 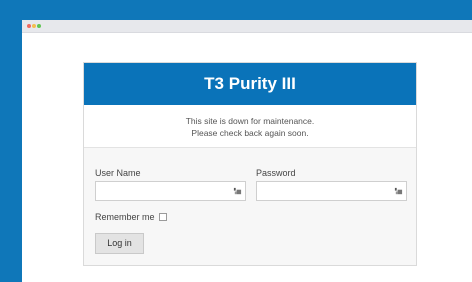 What do you see at coordinates (276, 173) in the screenshot?
I see `password-label: Password` at bounding box center [276, 173].